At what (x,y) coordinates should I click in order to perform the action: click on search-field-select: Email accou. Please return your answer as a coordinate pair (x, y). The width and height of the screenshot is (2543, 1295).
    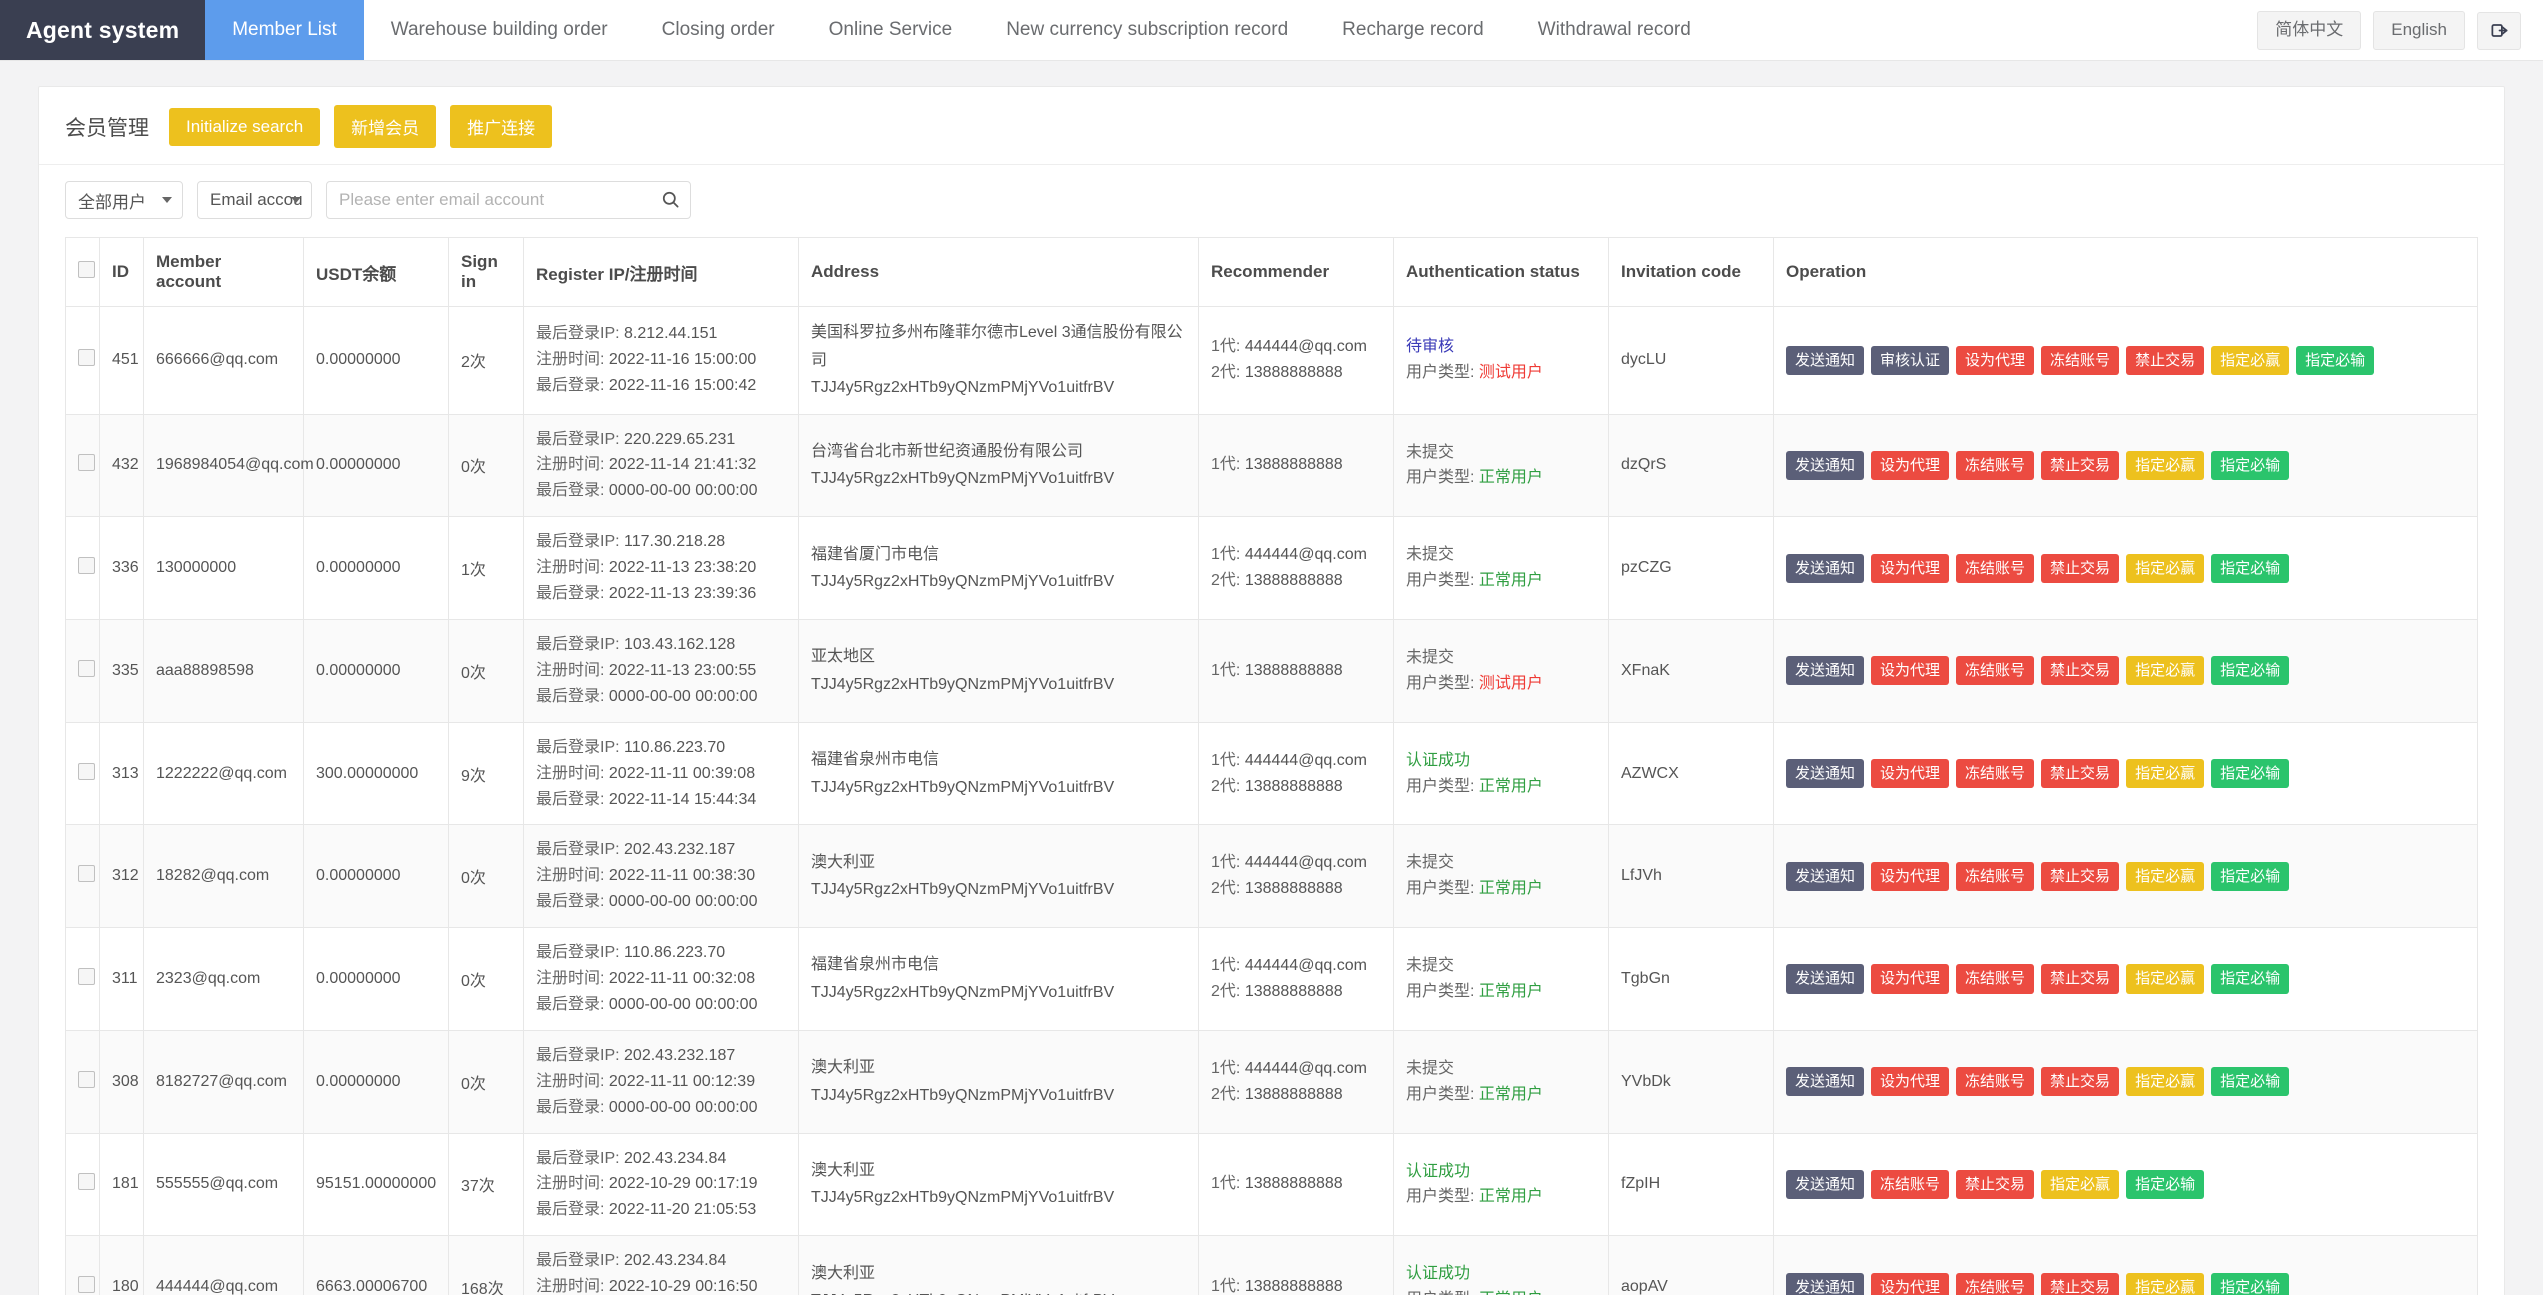
    Looking at the image, I should click on (254, 200).